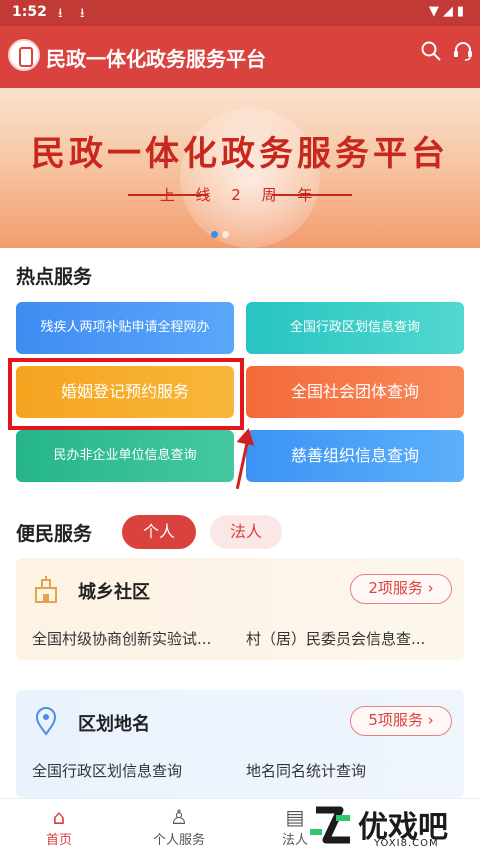  I want to click on tile-social-group-query: 全国社会团体查询, so click(355, 392).